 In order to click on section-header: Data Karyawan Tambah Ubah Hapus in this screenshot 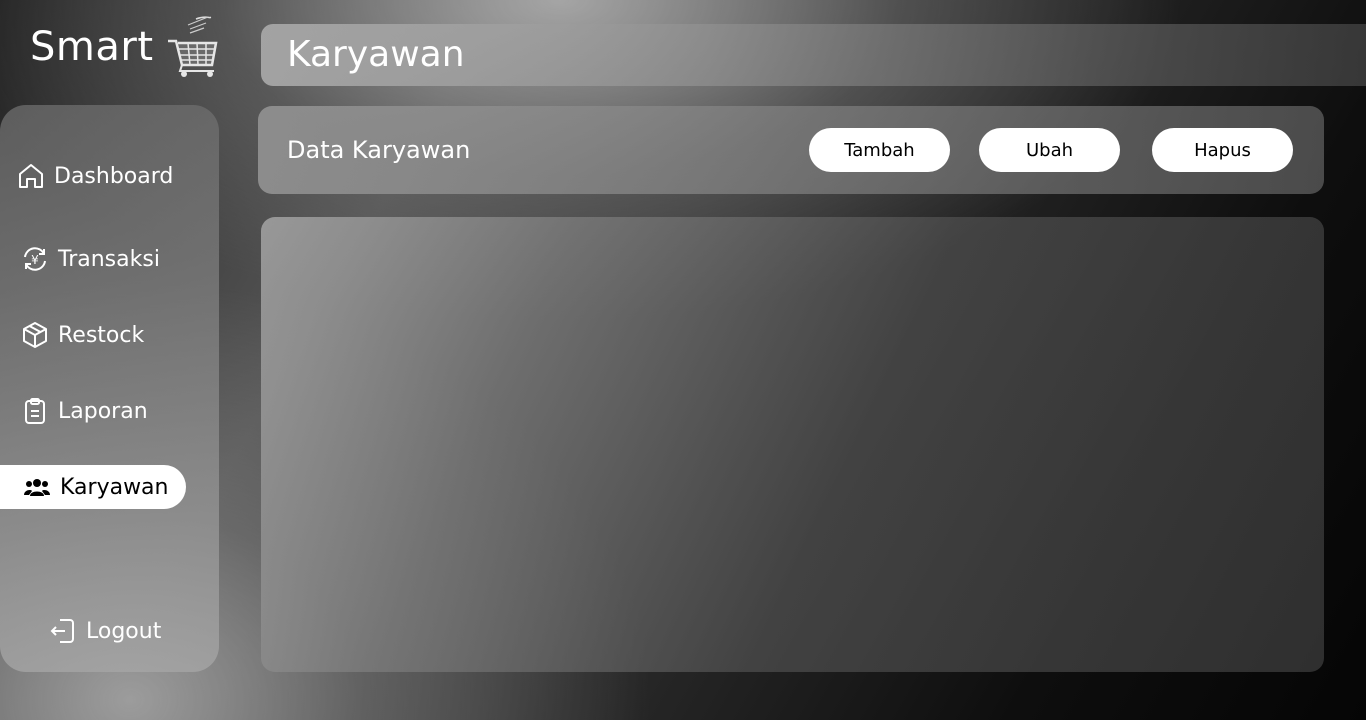, I will do `click(791, 150)`.